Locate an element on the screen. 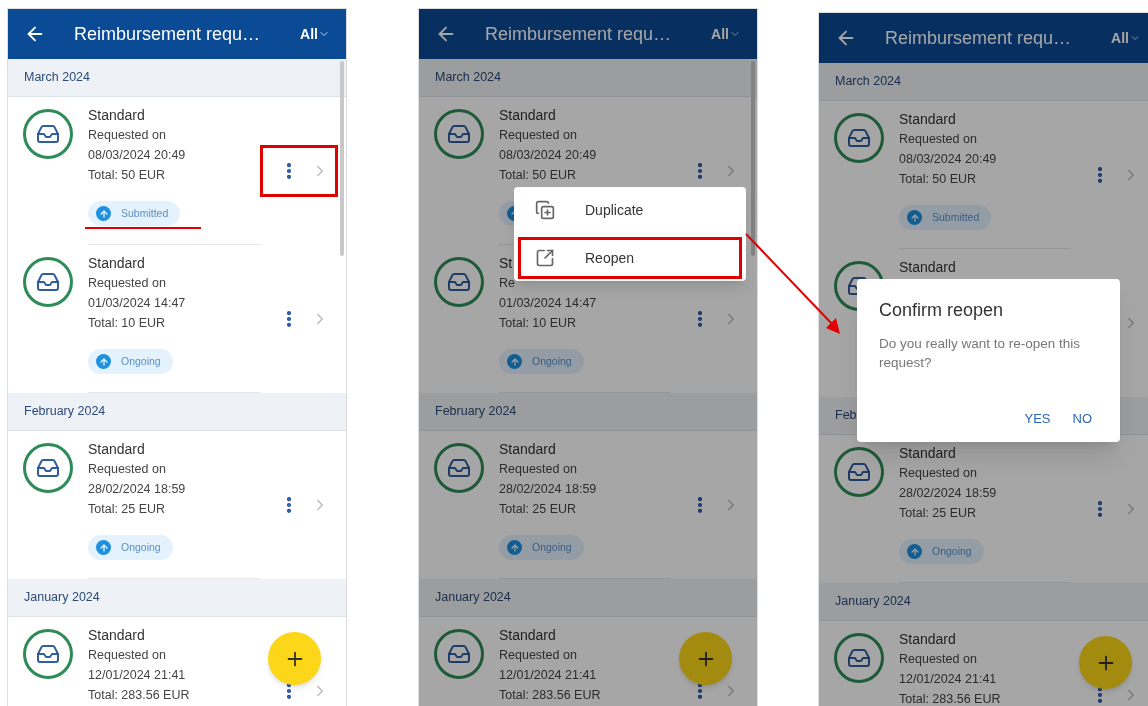 The height and width of the screenshot is (706, 1148). open-external-icon is located at coordinates (545, 258).